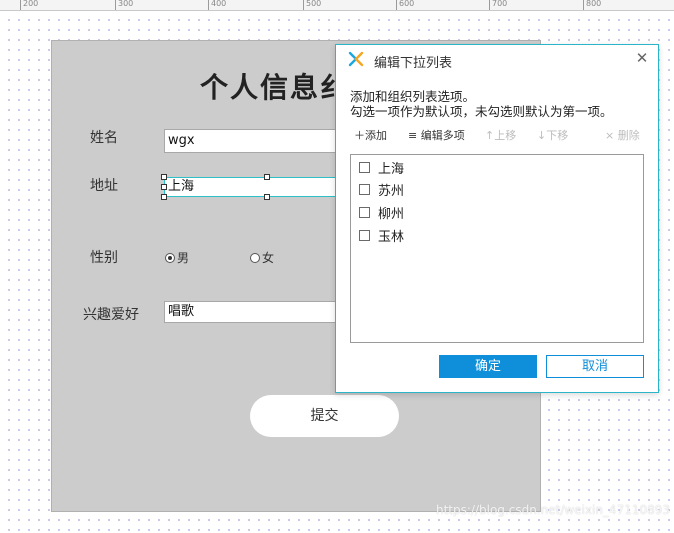 The height and width of the screenshot is (533, 674). What do you see at coordinates (324, 416) in the screenshot?
I see `submit-button: 提交` at bounding box center [324, 416].